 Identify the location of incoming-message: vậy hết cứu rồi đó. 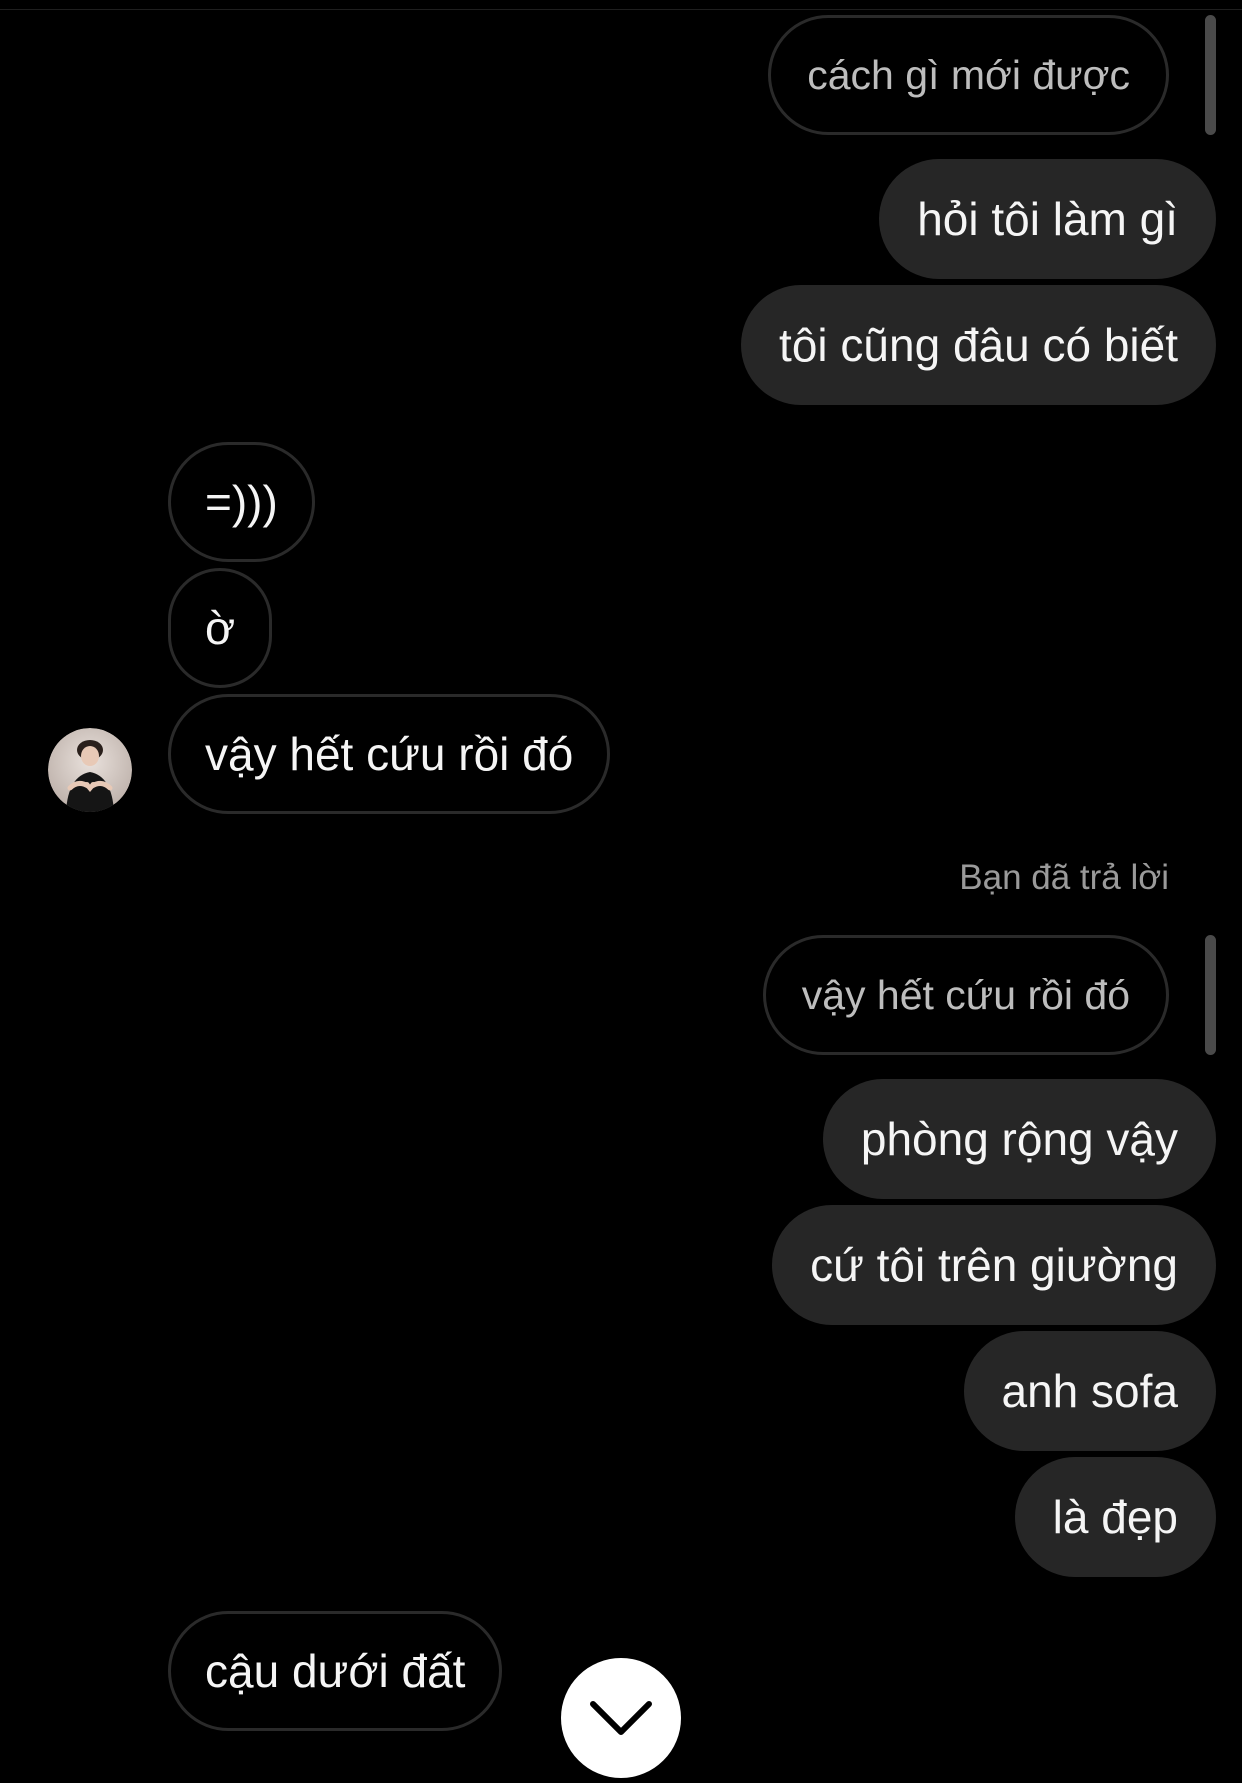
(389, 754).